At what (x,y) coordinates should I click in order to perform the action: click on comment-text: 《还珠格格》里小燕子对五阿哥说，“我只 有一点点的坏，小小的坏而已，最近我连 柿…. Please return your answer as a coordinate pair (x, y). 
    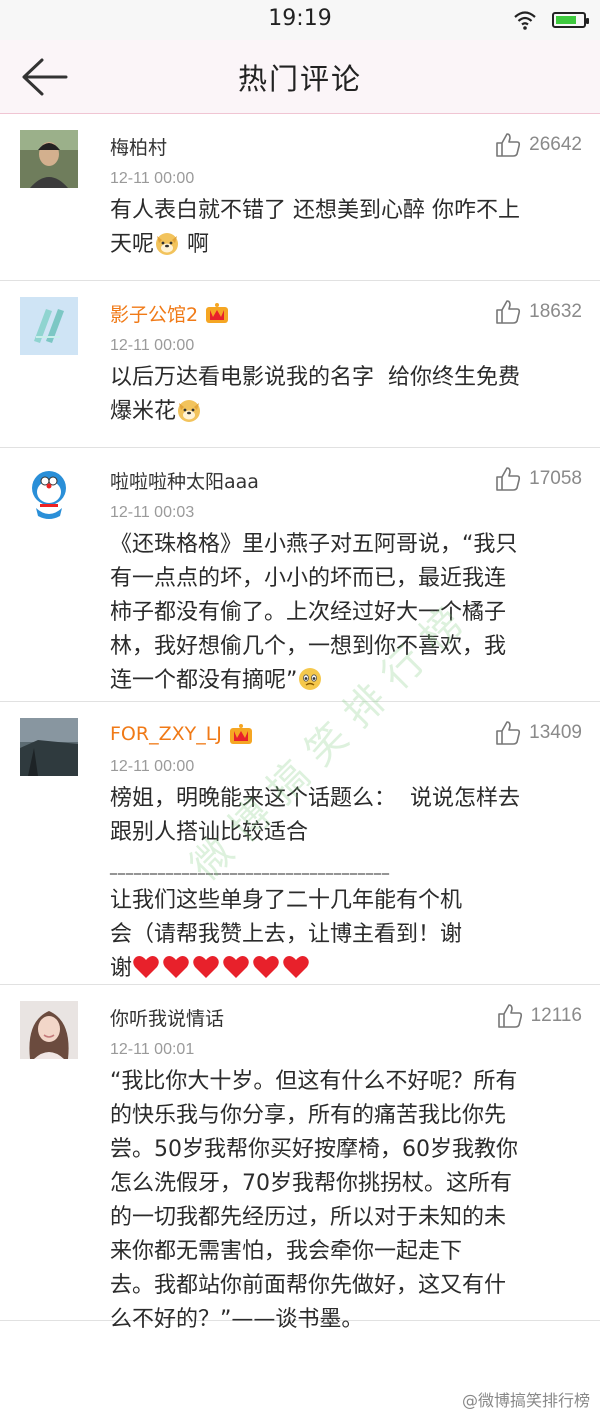
    Looking at the image, I should click on (340, 613).